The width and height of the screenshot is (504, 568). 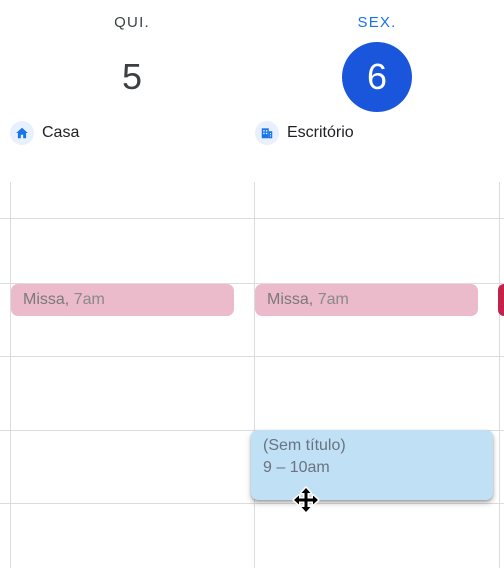 What do you see at coordinates (122, 300) in the screenshot?
I see `event-missa-thu: Missa, 7am` at bounding box center [122, 300].